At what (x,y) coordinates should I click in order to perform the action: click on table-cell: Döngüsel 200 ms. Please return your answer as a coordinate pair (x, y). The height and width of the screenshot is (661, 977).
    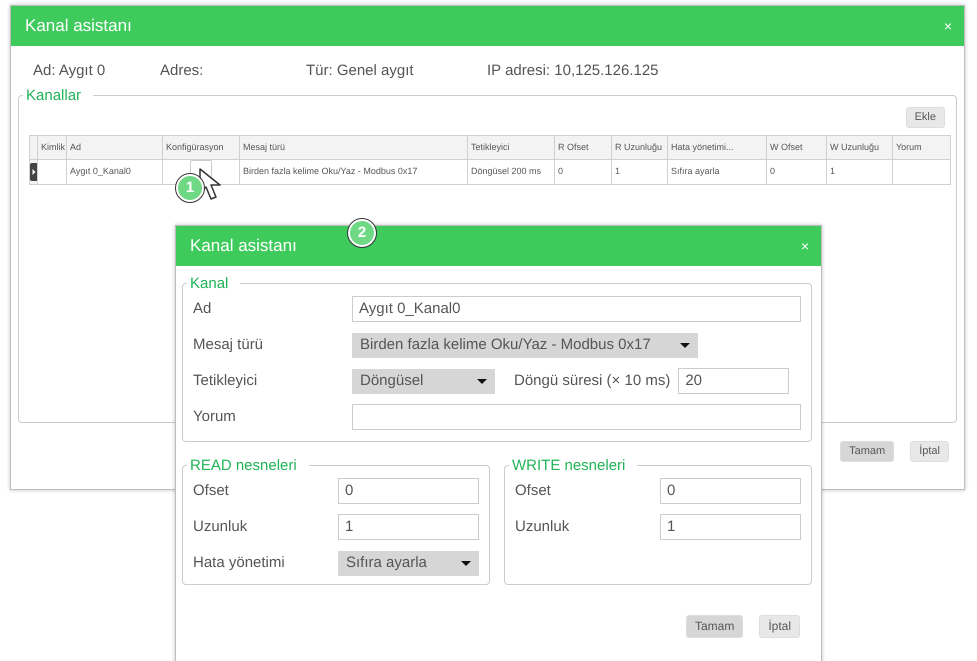
    Looking at the image, I should click on (511, 172).